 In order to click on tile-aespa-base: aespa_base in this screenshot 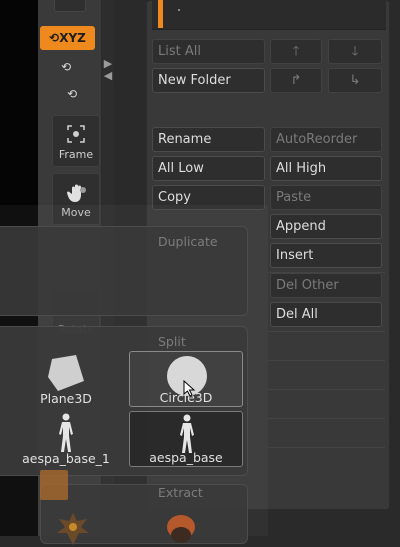, I will do `click(186, 439)`.